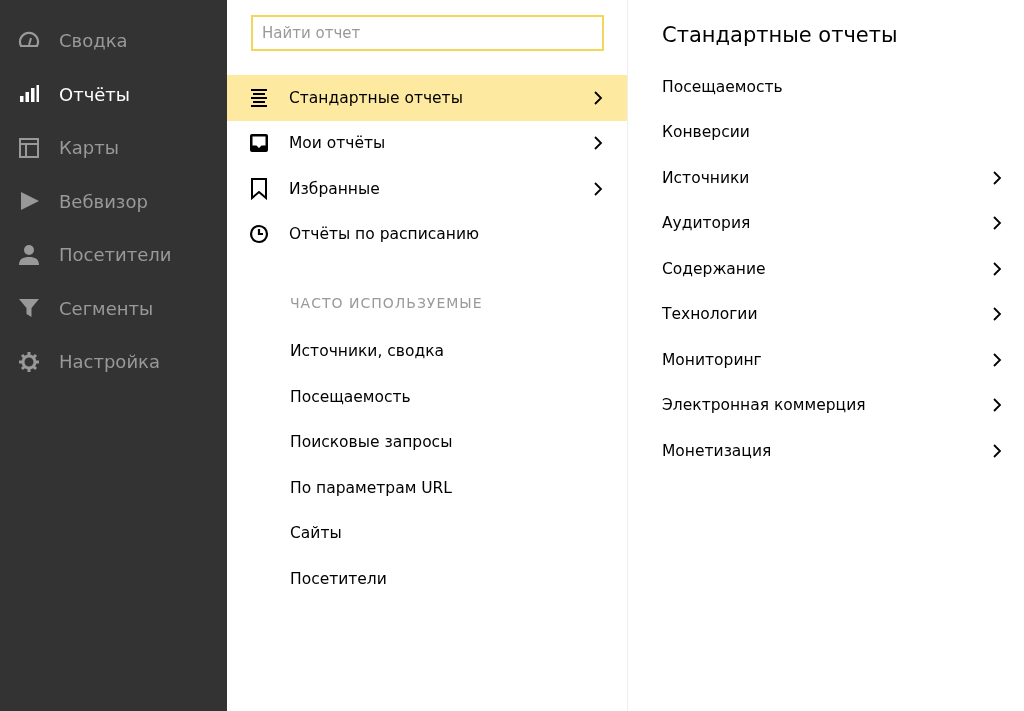 The width and height of the screenshot is (1024, 711). I want to click on search-field: Найти отчет, so click(427, 33).